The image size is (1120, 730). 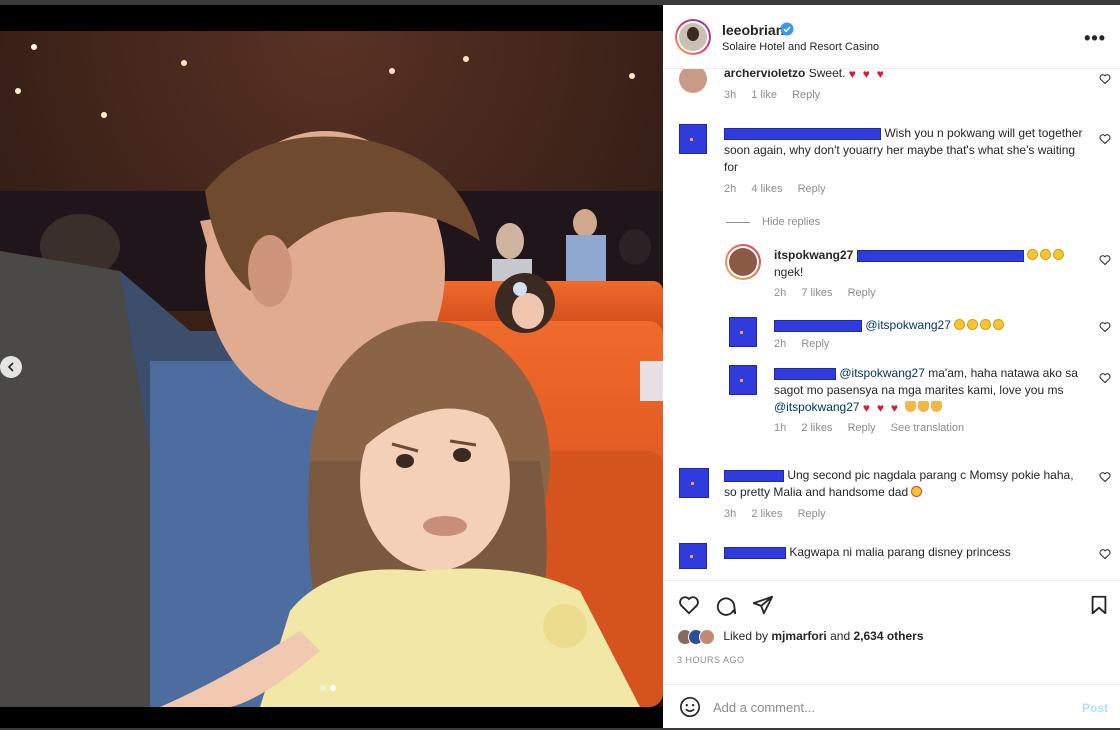 I want to click on chevron-left-icon, so click(x=10, y=367).